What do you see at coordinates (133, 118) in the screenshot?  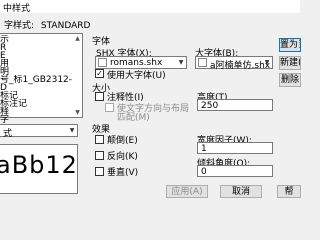 I see `match-orientation-label-2: 匹配(M)` at bounding box center [133, 118].